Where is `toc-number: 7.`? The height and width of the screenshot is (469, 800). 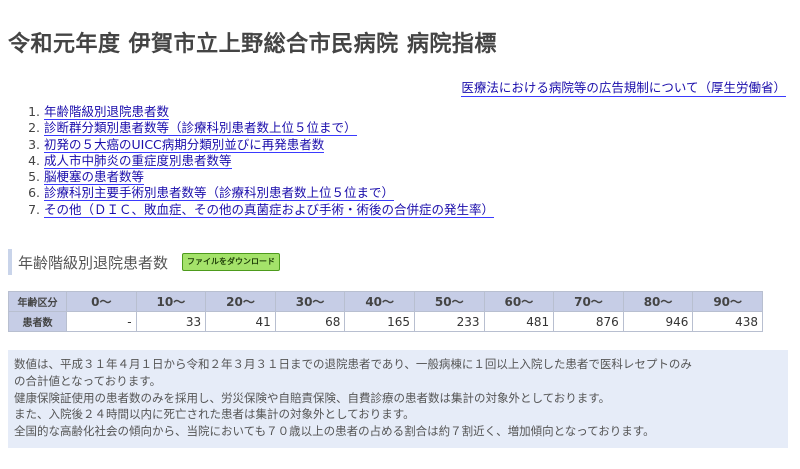 toc-number: 7. is located at coordinates (34, 209).